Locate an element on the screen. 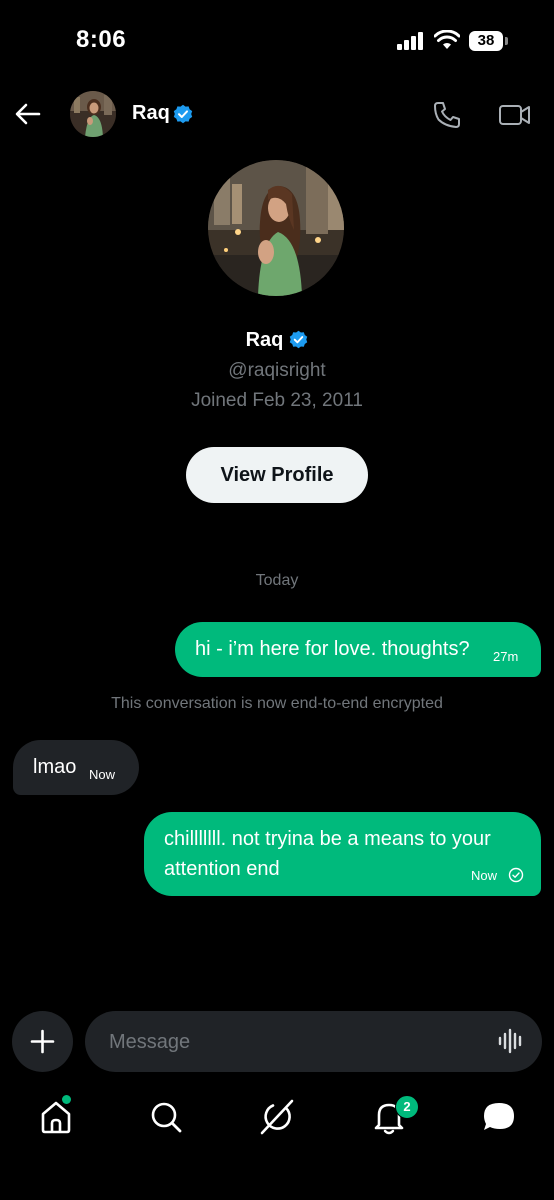  message-text: hi - i’m here for love. thoughts? is located at coordinates (332, 649).